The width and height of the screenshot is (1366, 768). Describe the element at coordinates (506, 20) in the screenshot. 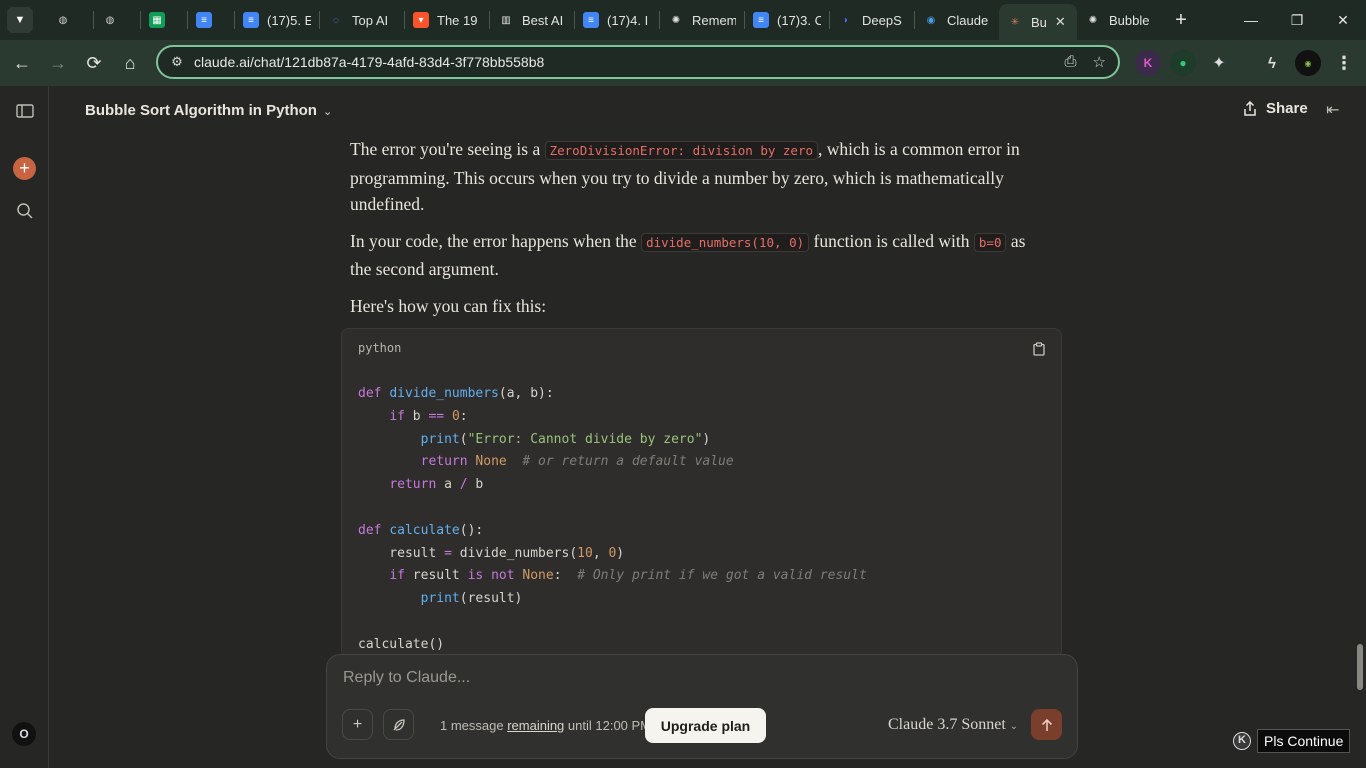

I see `board-icon: ▥` at that location.